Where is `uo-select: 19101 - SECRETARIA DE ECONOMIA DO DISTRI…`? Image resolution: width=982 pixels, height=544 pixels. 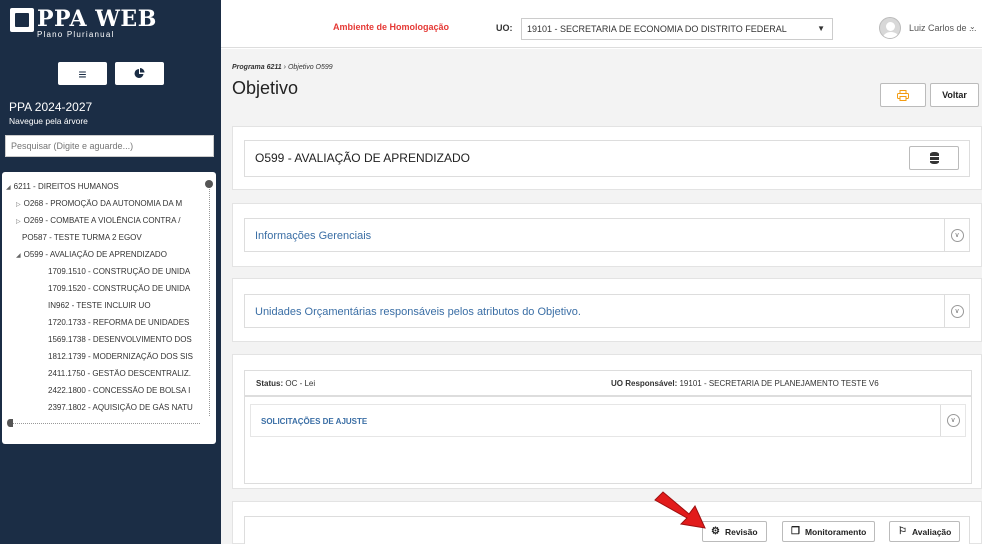
uo-select: 19101 - SECRETARIA DE ECONOMIA DO DISTRI… is located at coordinates (677, 29).